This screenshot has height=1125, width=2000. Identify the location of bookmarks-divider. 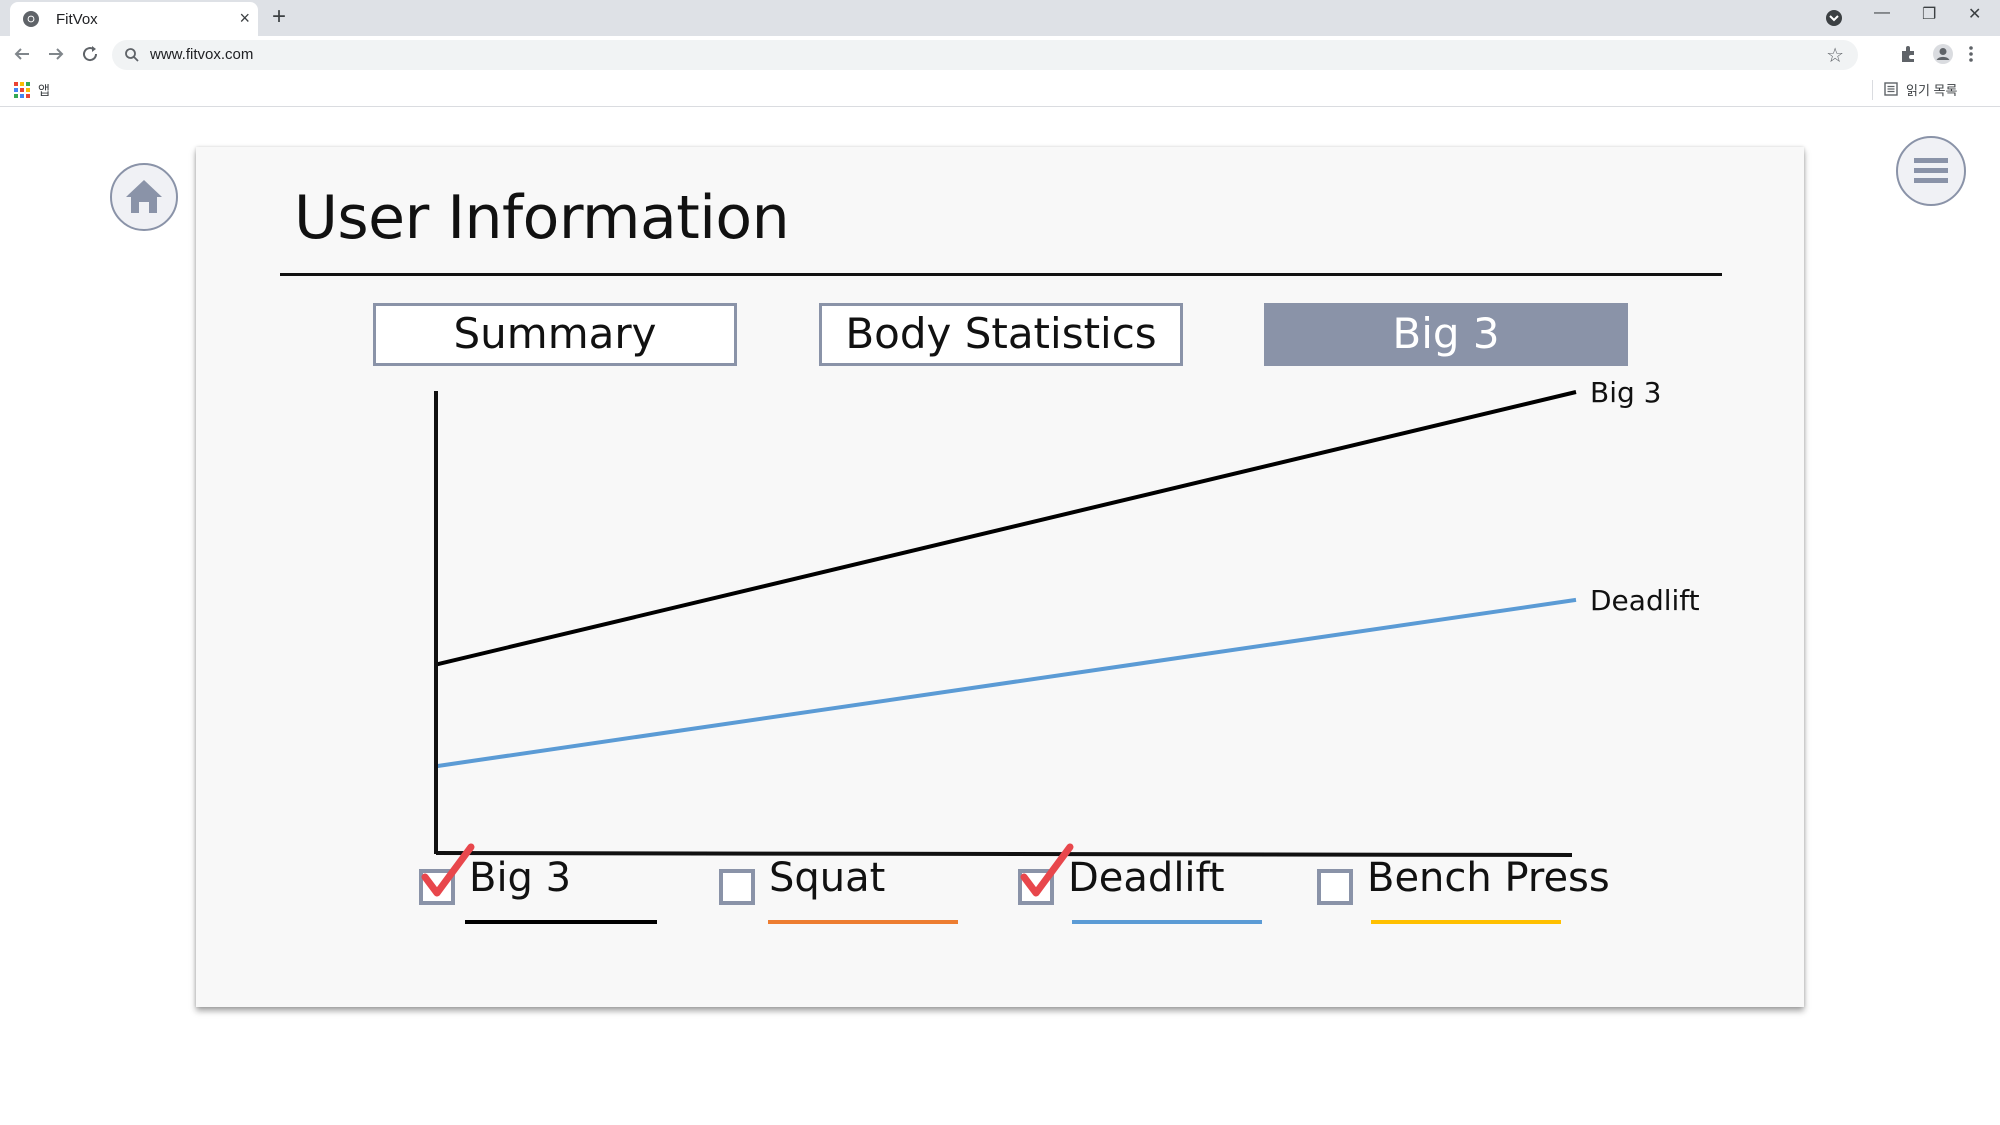
(1872, 90).